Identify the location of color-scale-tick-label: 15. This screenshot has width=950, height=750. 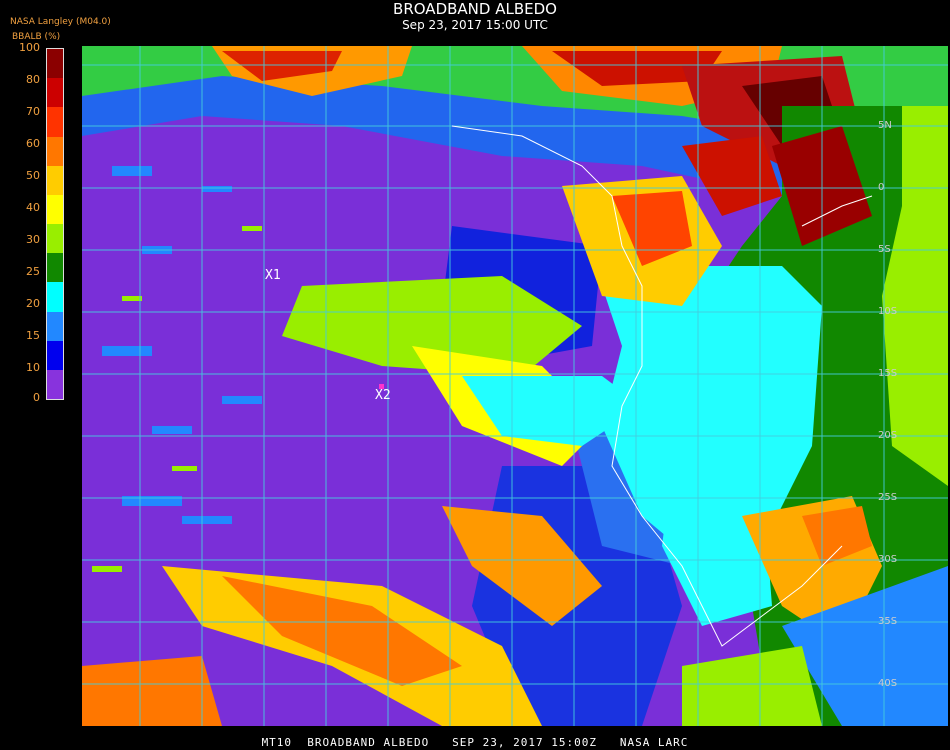
(33, 335).